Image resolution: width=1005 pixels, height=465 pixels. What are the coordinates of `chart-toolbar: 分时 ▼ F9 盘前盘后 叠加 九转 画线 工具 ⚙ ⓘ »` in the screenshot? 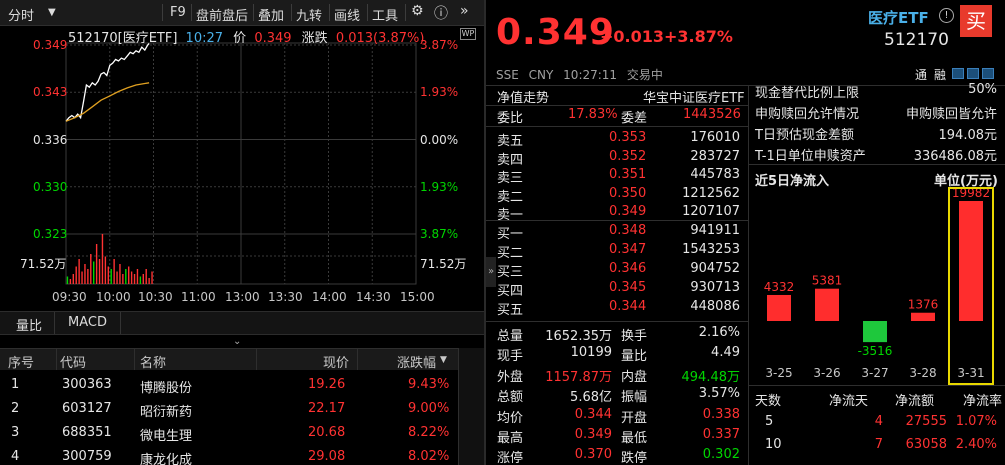 It's located at (242, 13).